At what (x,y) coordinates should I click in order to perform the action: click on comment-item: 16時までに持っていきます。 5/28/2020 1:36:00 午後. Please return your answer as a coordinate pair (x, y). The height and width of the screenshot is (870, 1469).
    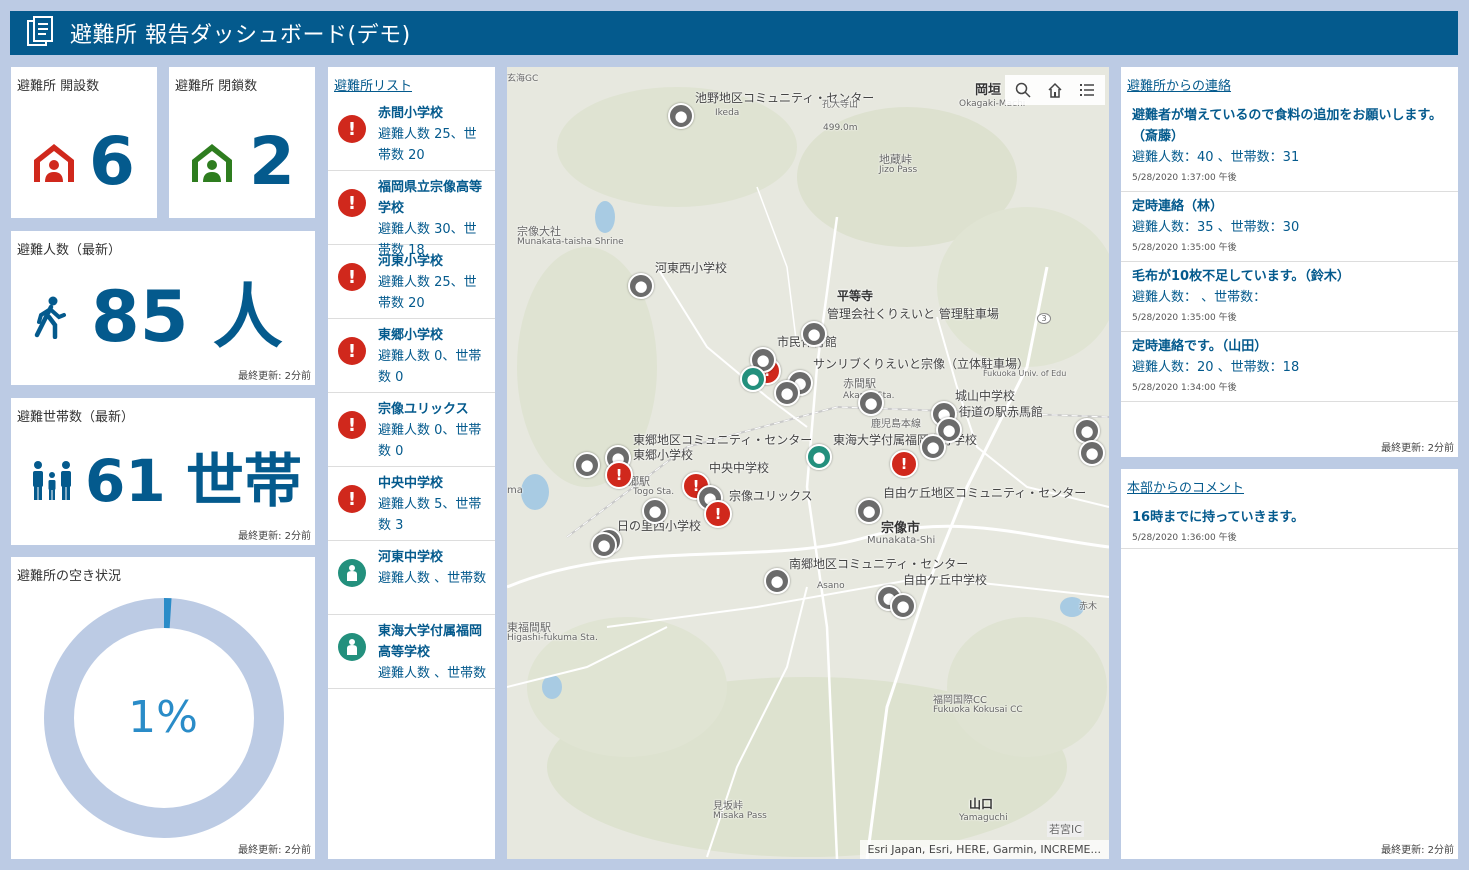
    Looking at the image, I should click on (1289, 526).